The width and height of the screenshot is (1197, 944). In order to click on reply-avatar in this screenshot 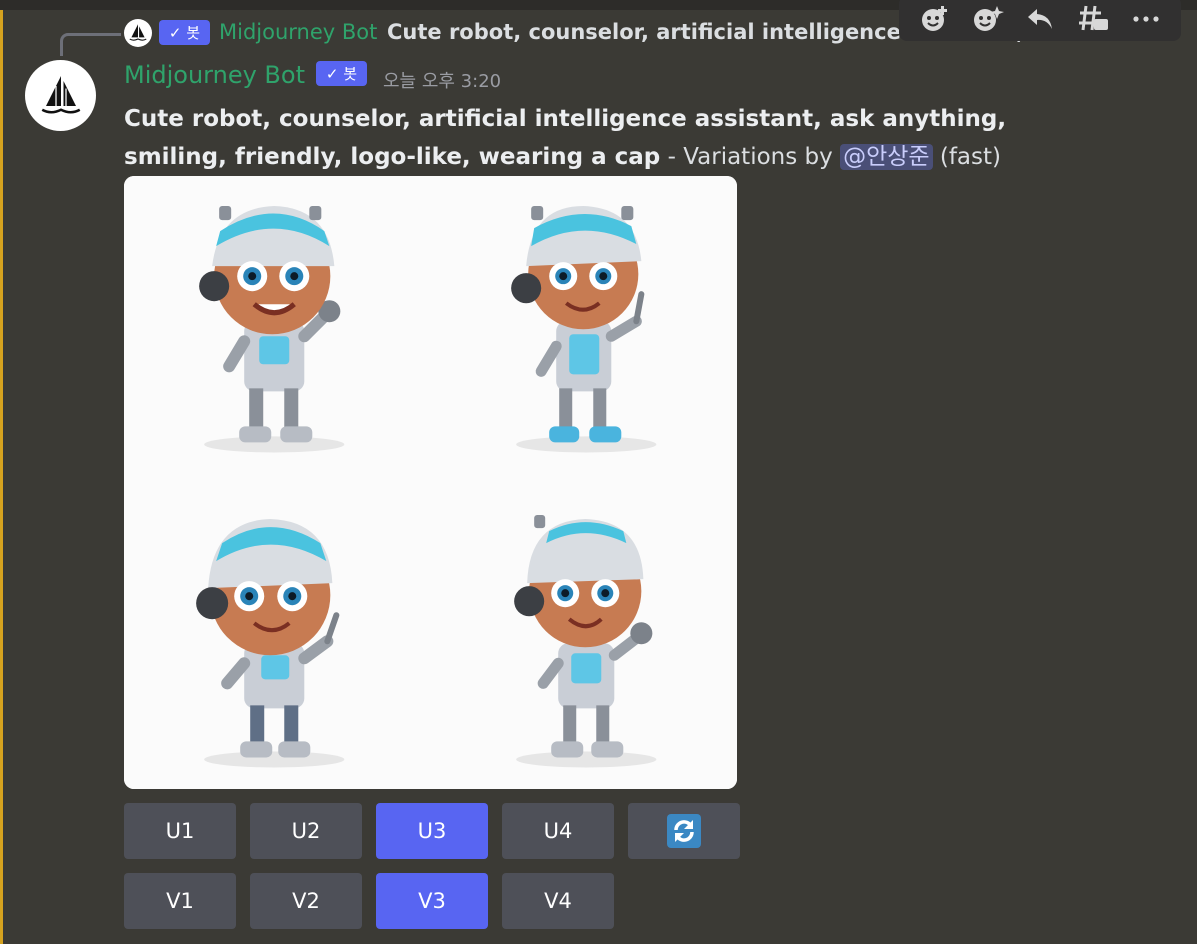, I will do `click(138, 33)`.